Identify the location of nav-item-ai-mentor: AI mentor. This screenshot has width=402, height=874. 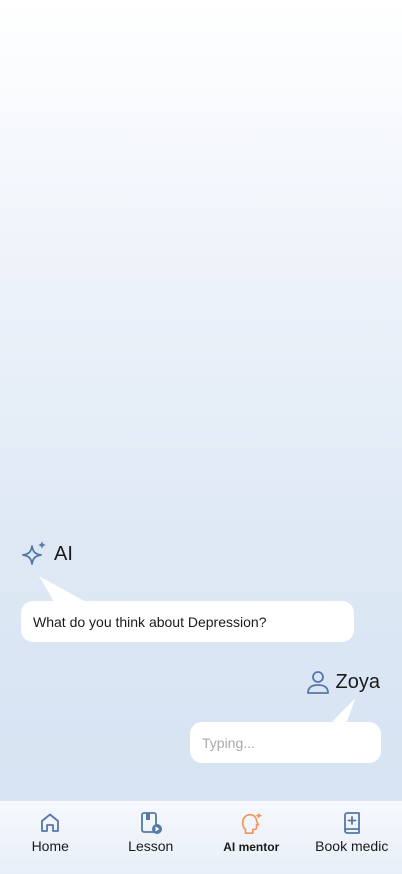
(251, 837).